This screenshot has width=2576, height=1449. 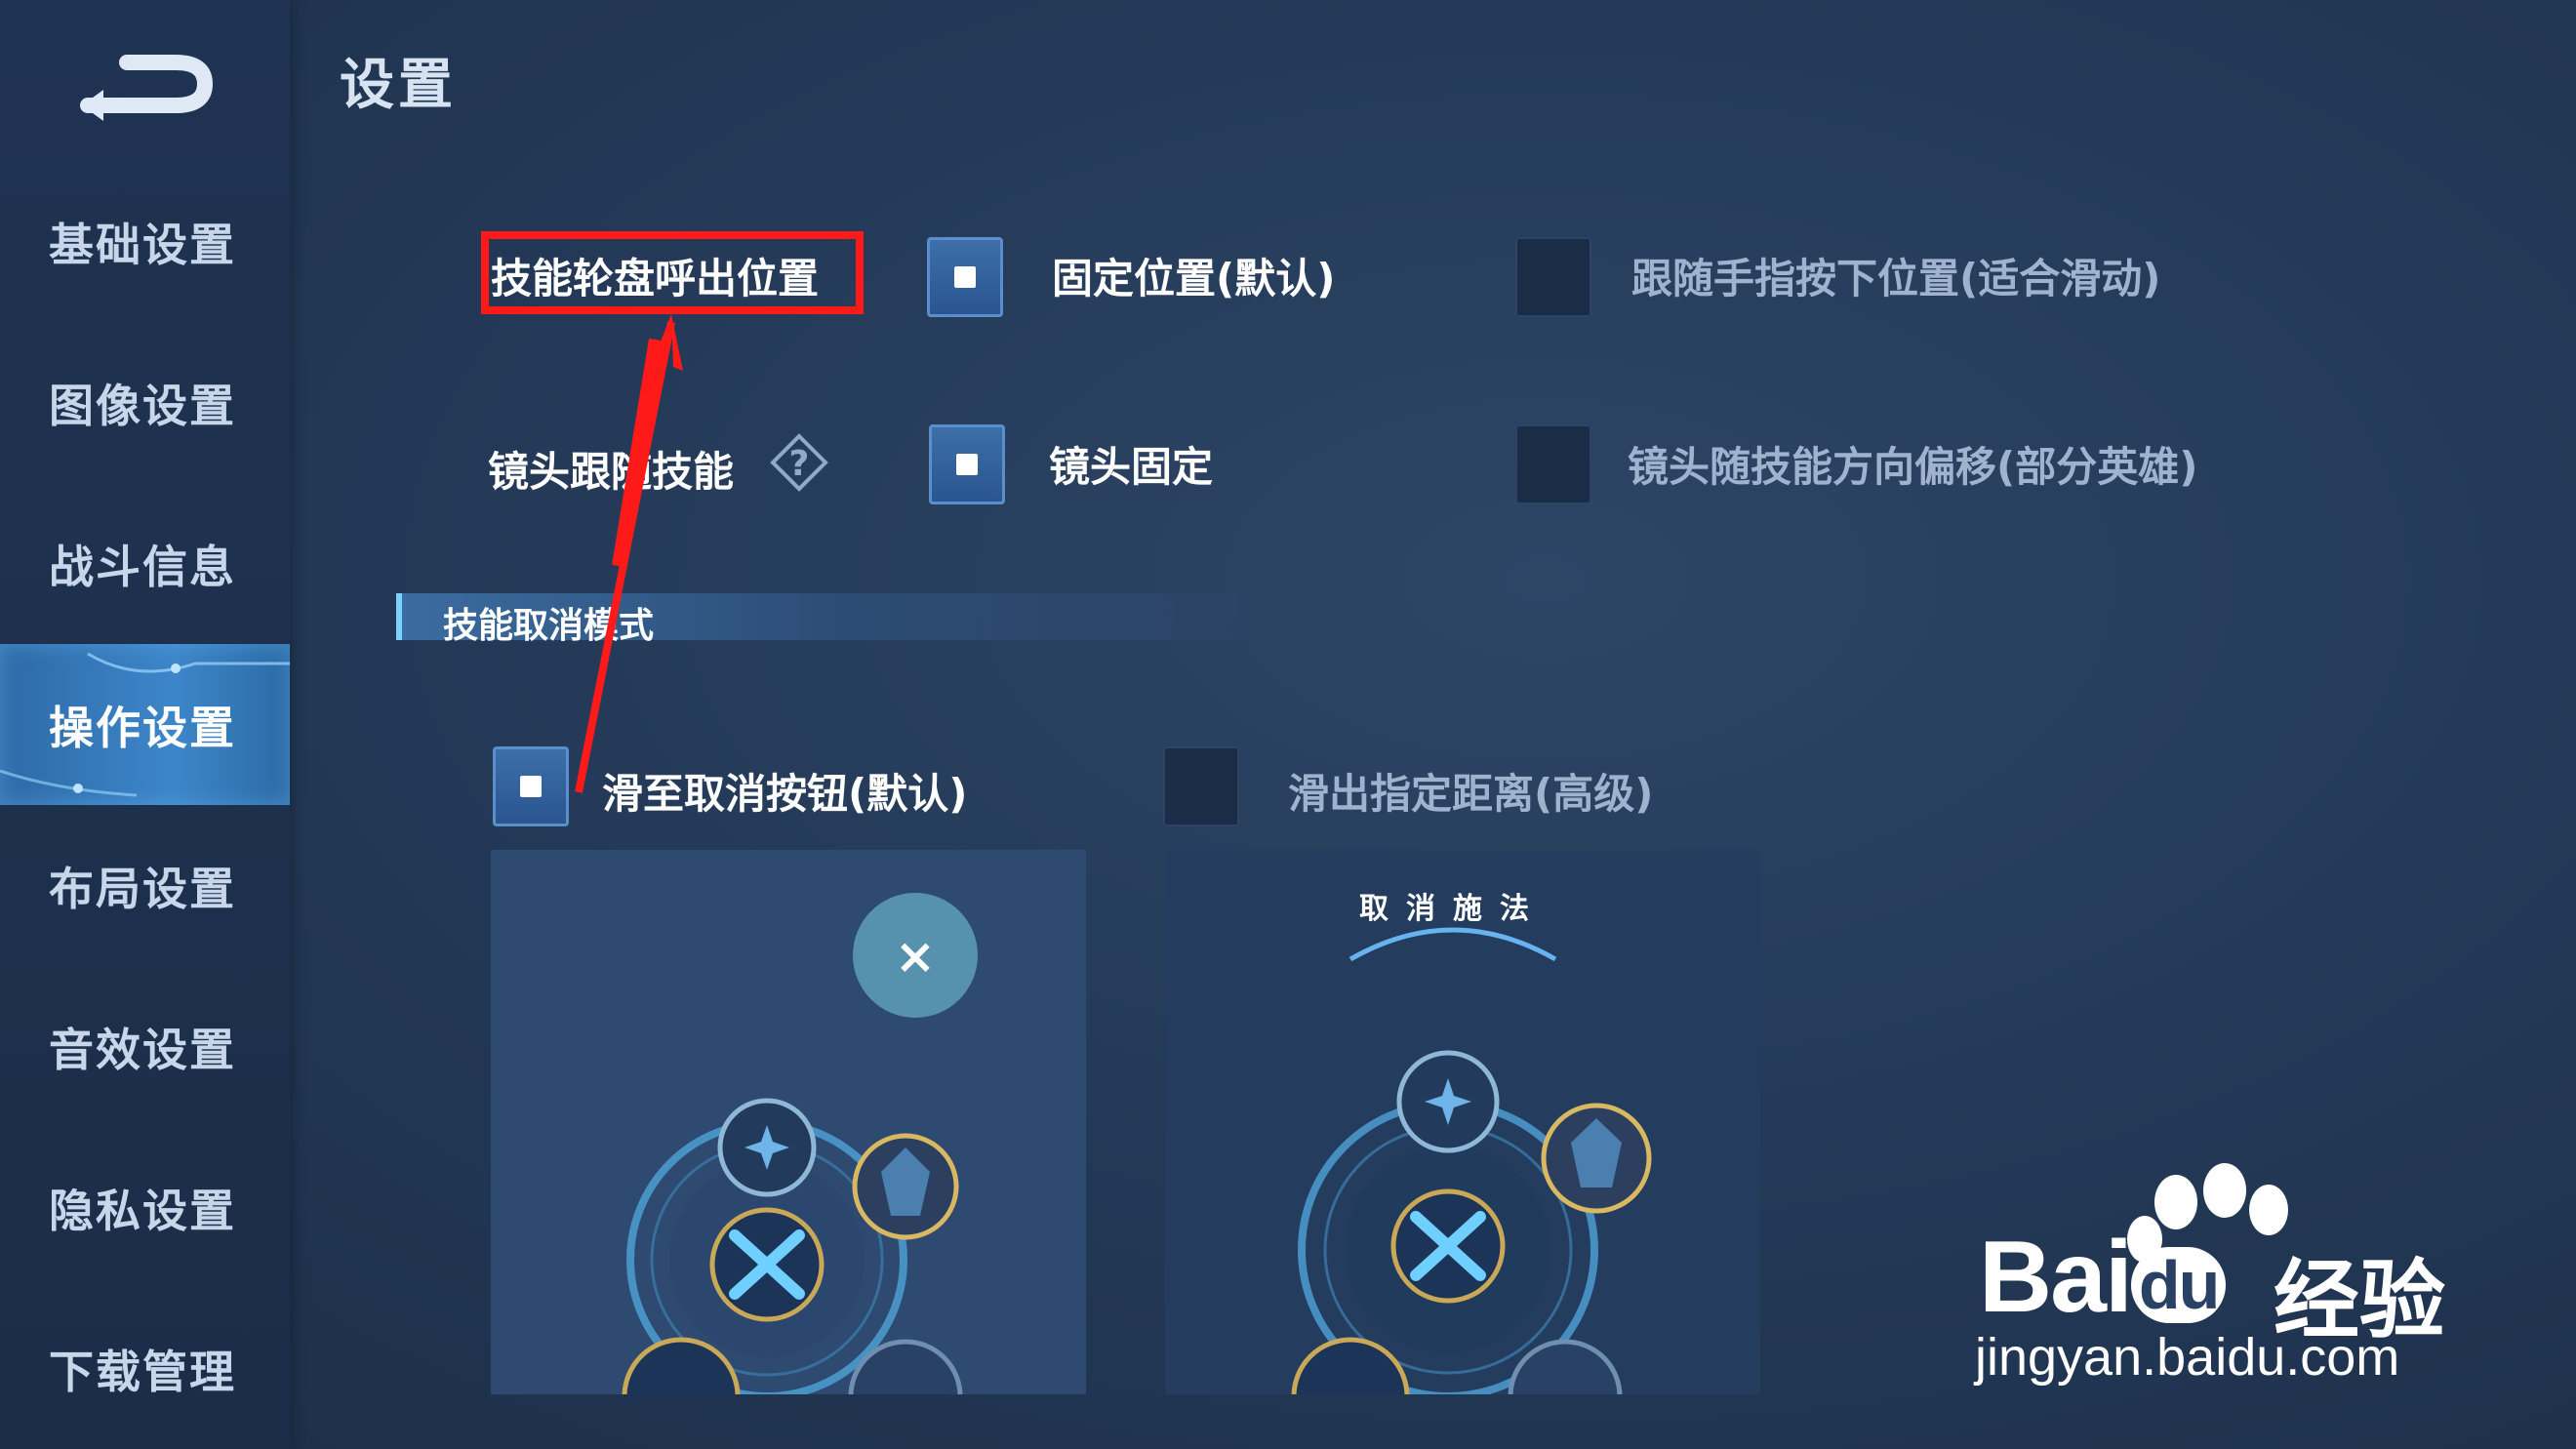 I want to click on baidu-logo-text: Bai du, so click(x=2103, y=1278).